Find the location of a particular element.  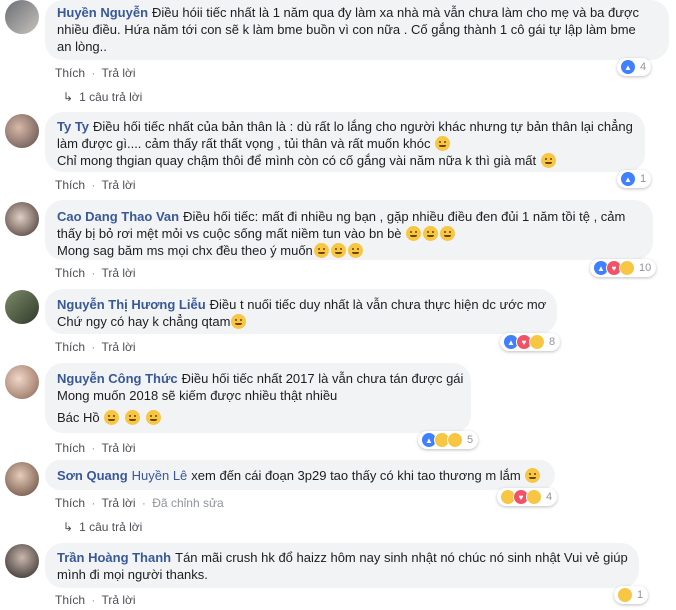

reaction-summary: ▲ 5 is located at coordinates (448, 440).